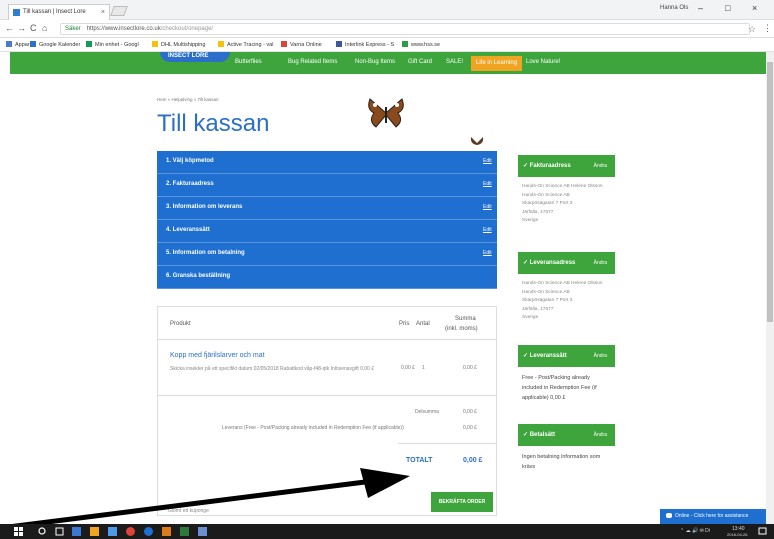  Describe the element at coordinates (54, 12) in the screenshot. I see `tab-title: Till kassan | Insect Lore` at that location.